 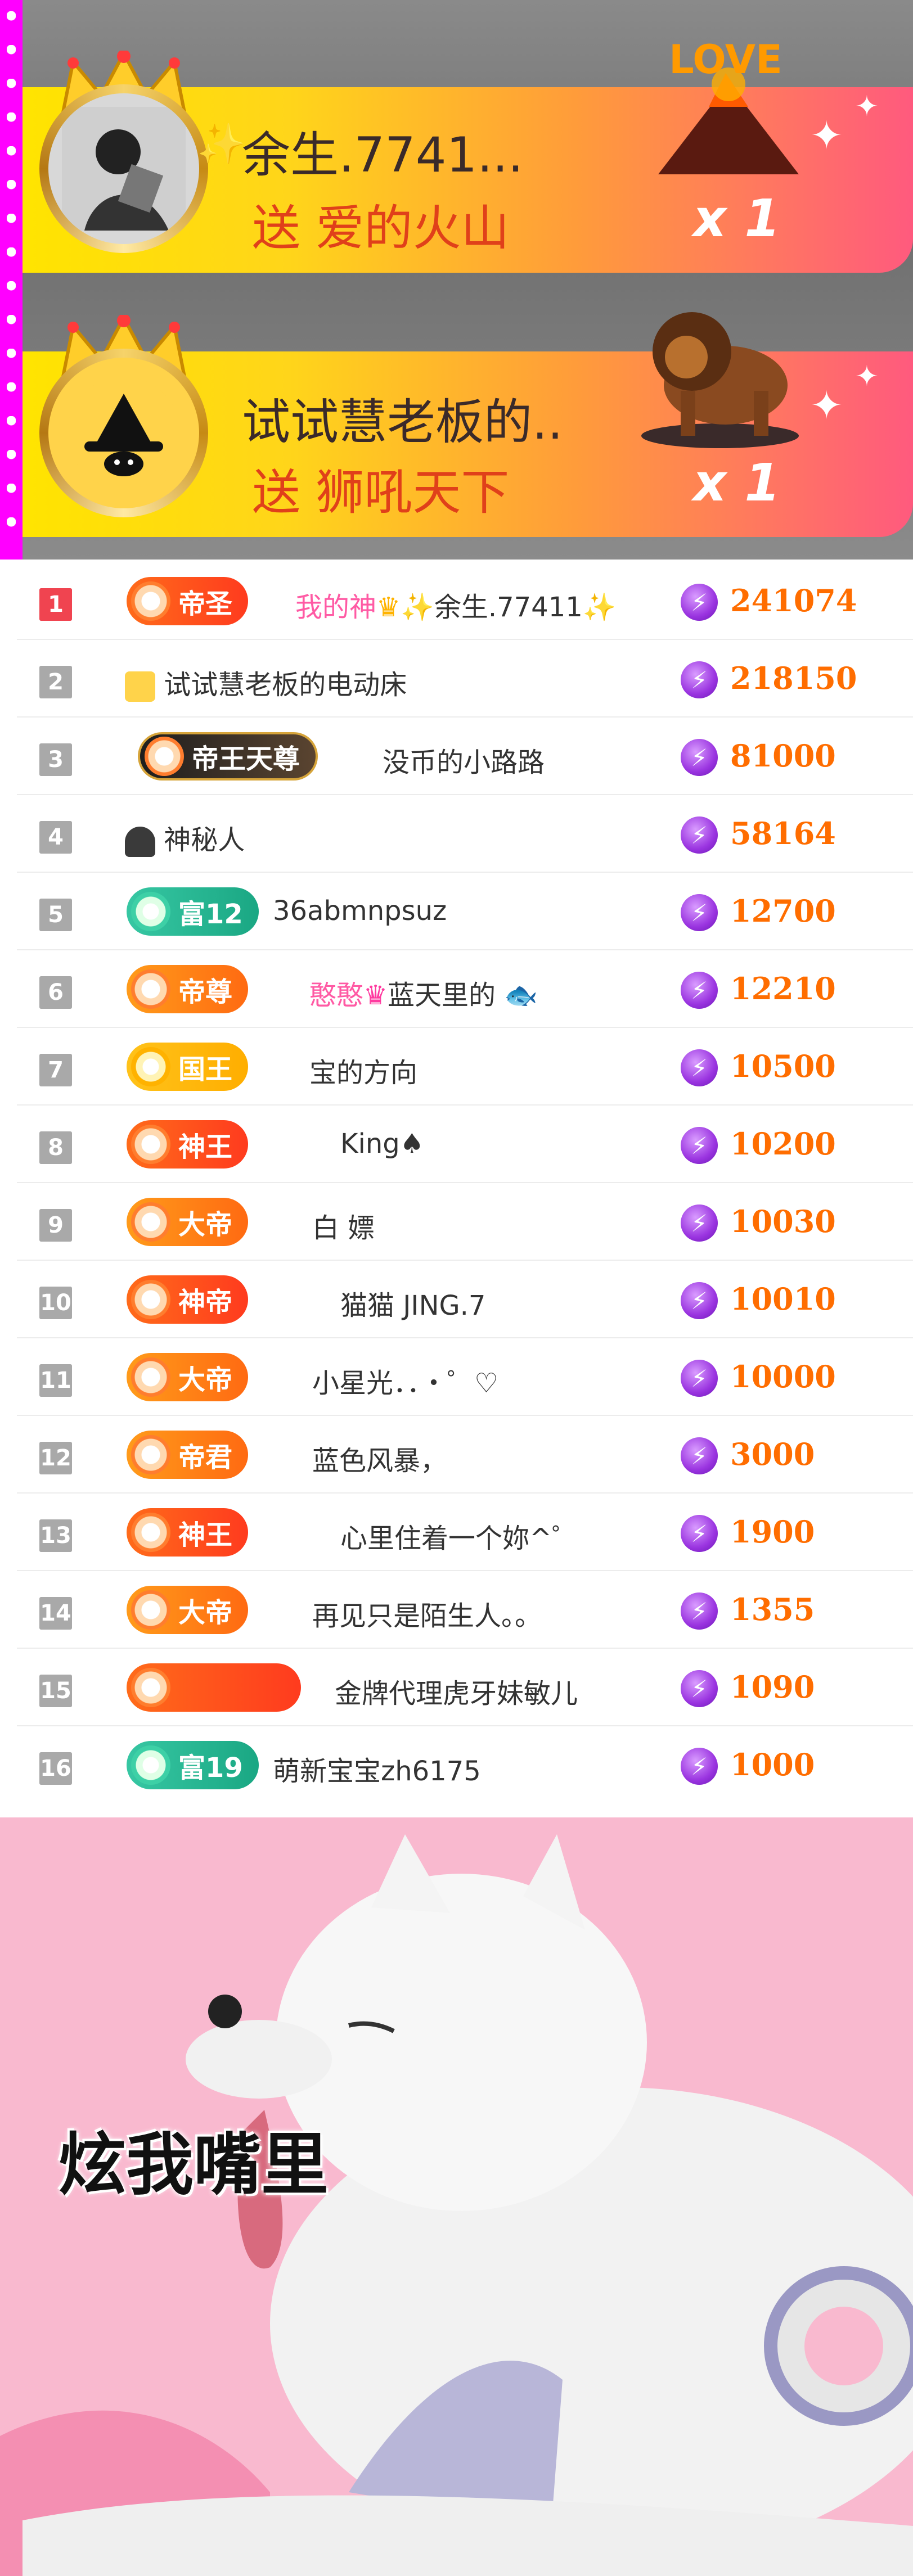 I want to click on ranking-row: 10 神帝 猫猫 JING.7 ⚡ 10010, so click(x=465, y=1299).